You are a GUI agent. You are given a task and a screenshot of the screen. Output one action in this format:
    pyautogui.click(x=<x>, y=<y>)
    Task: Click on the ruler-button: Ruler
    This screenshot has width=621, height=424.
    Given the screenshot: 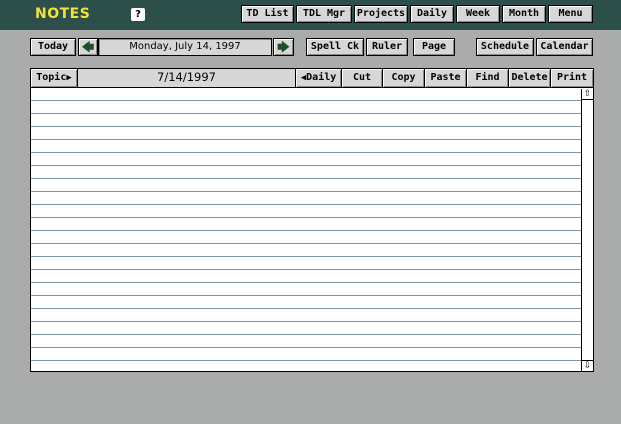 What is the action you would take?
    pyautogui.click(x=387, y=47)
    